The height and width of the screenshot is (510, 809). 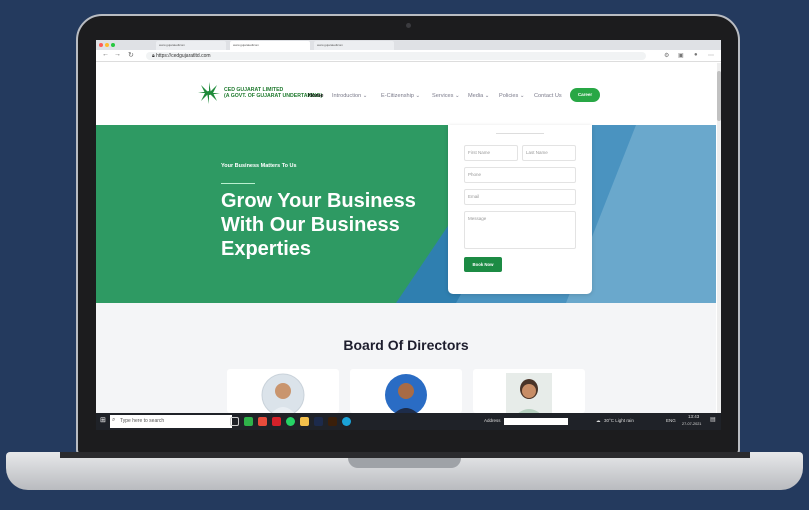 What do you see at coordinates (598, 420) in the screenshot?
I see `weather-icon: ☁` at bounding box center [598, 420].